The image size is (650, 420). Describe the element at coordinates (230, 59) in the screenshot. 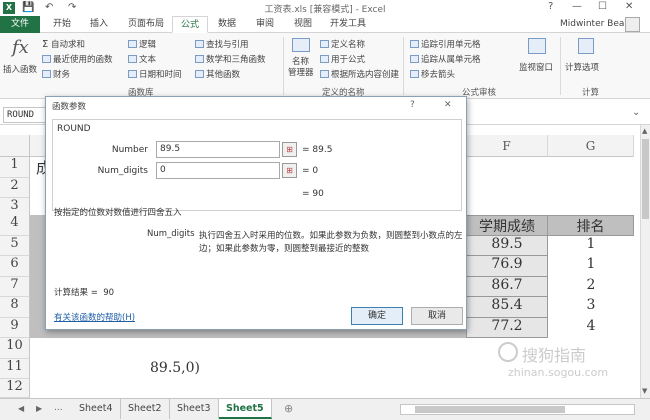

I see `math-button: 数学和三角函数` at that location.